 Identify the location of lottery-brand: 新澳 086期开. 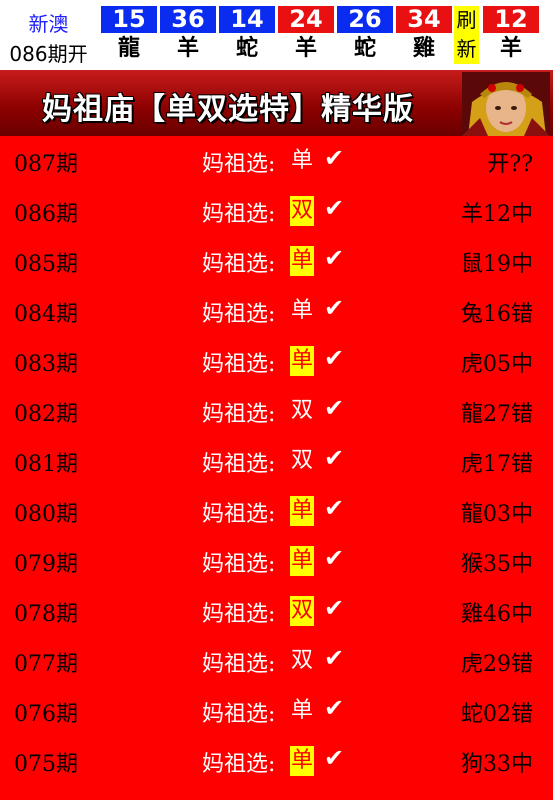
(48, 35).